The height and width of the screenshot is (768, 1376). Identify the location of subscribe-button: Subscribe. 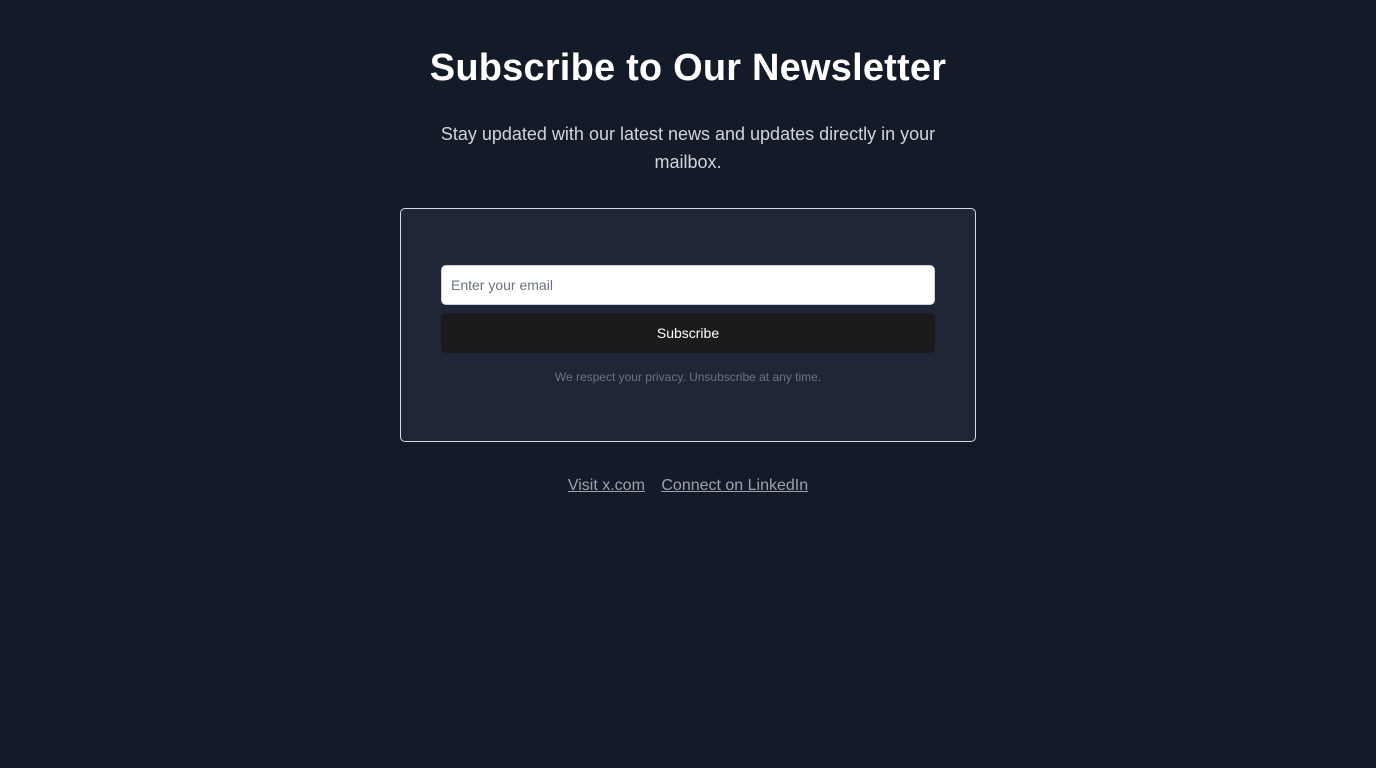
(688, 333).